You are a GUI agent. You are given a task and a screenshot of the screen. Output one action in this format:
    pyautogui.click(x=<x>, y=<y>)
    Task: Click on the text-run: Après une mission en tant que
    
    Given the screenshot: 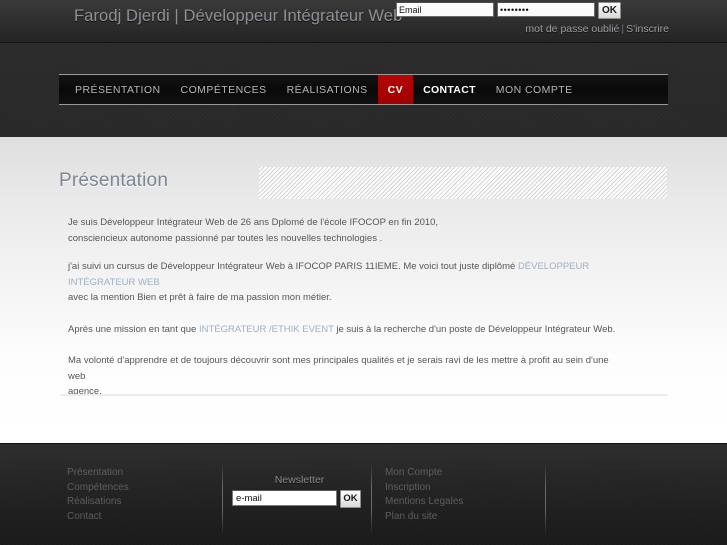 What is the action you would take?
    pyautogui.click(x=133, y=329)
    